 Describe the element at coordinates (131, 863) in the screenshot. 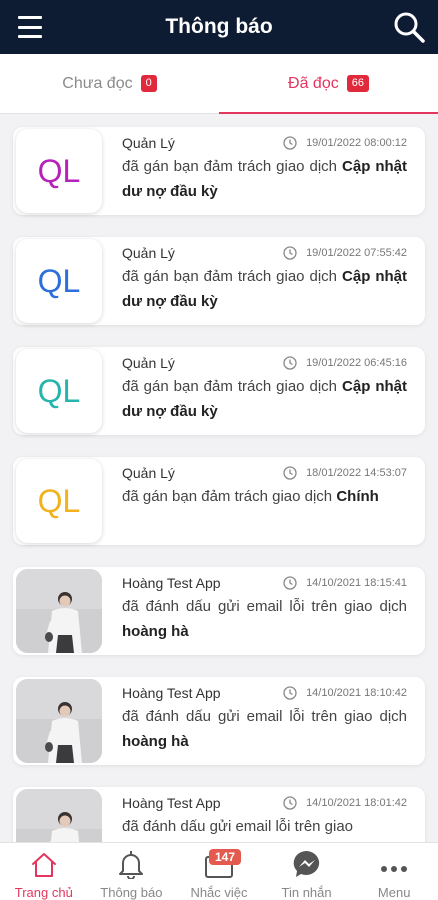

I see `bell-icon` at that location.